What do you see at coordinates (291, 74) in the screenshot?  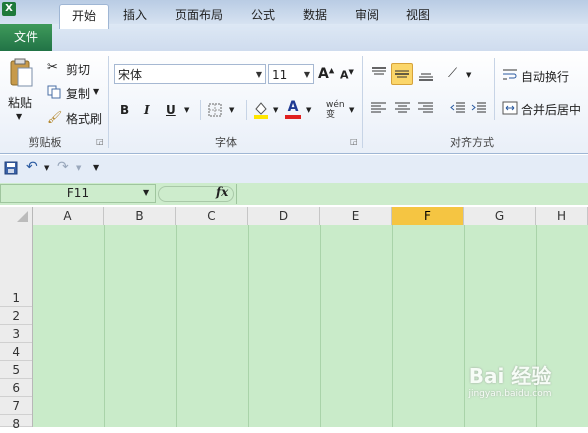 I see `font-size-combo: 11 ▼` at bounding box center [291, 74].